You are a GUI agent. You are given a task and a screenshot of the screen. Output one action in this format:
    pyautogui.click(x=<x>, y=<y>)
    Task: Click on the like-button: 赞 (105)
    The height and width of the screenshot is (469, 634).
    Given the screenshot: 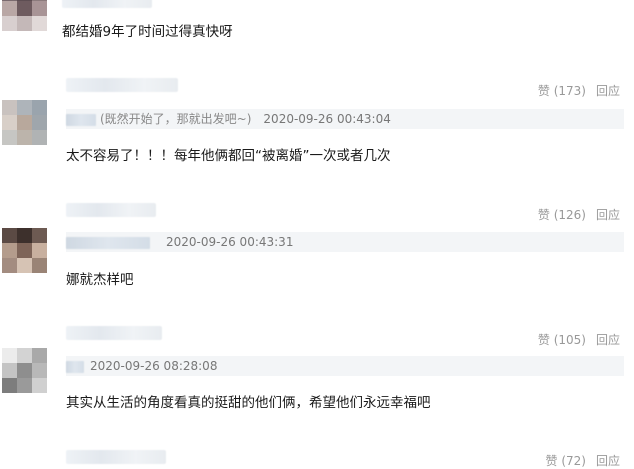 What is the action you would take?
    pyautogui.click(x=562, y=340)
    